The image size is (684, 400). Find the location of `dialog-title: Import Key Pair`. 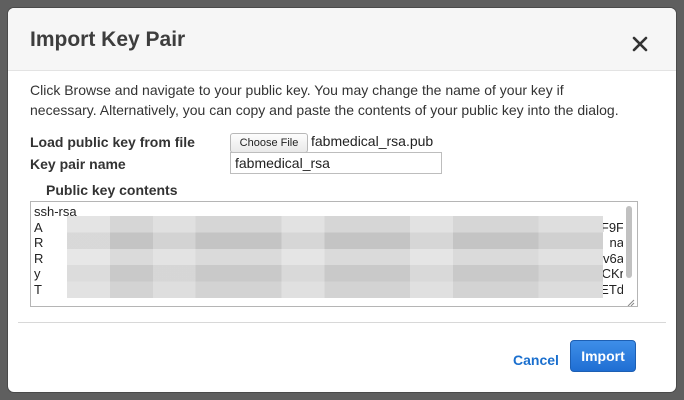

dialog-title: Import Key Pair is located at coordinates (108, 39).